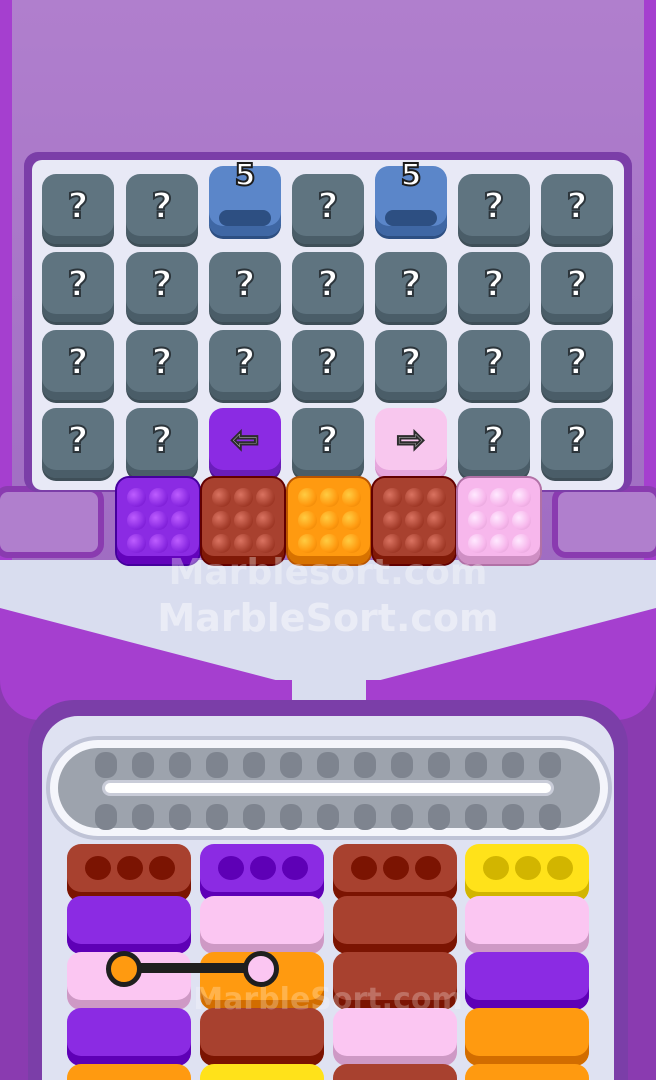 This screenshot has height=1080, width=656. What do you see at coordinates (411, 443) in the screenshot?
I see `arrow-right-tile: ⇨` at bounding box center [411, 443].